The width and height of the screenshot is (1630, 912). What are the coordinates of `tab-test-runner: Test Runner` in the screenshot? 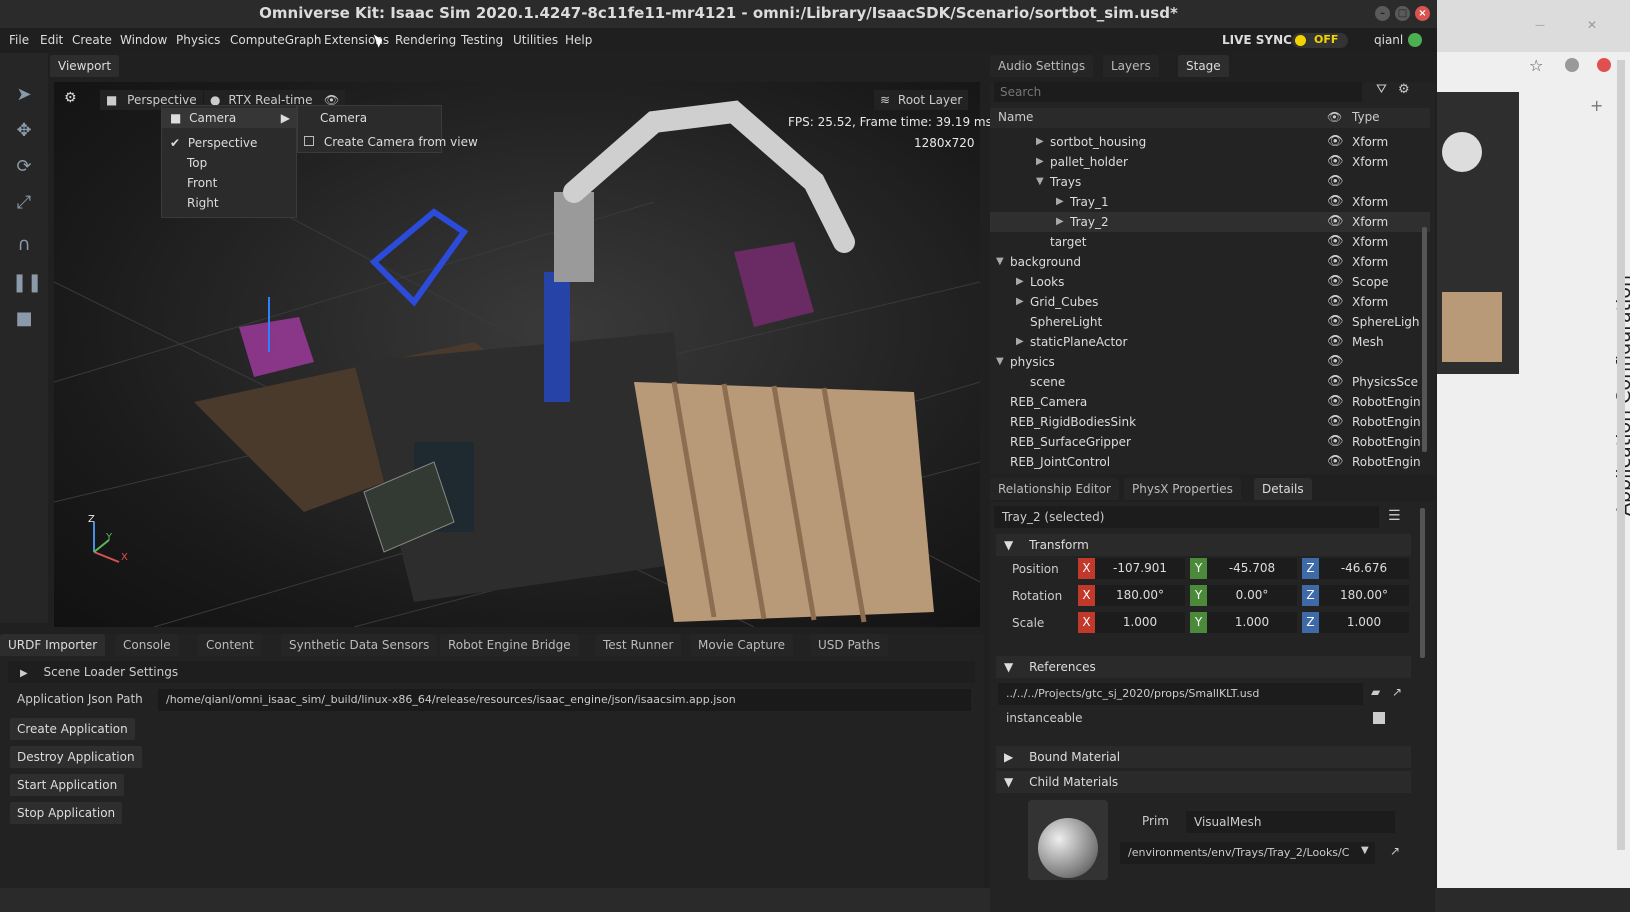 It's located at (638, 645).